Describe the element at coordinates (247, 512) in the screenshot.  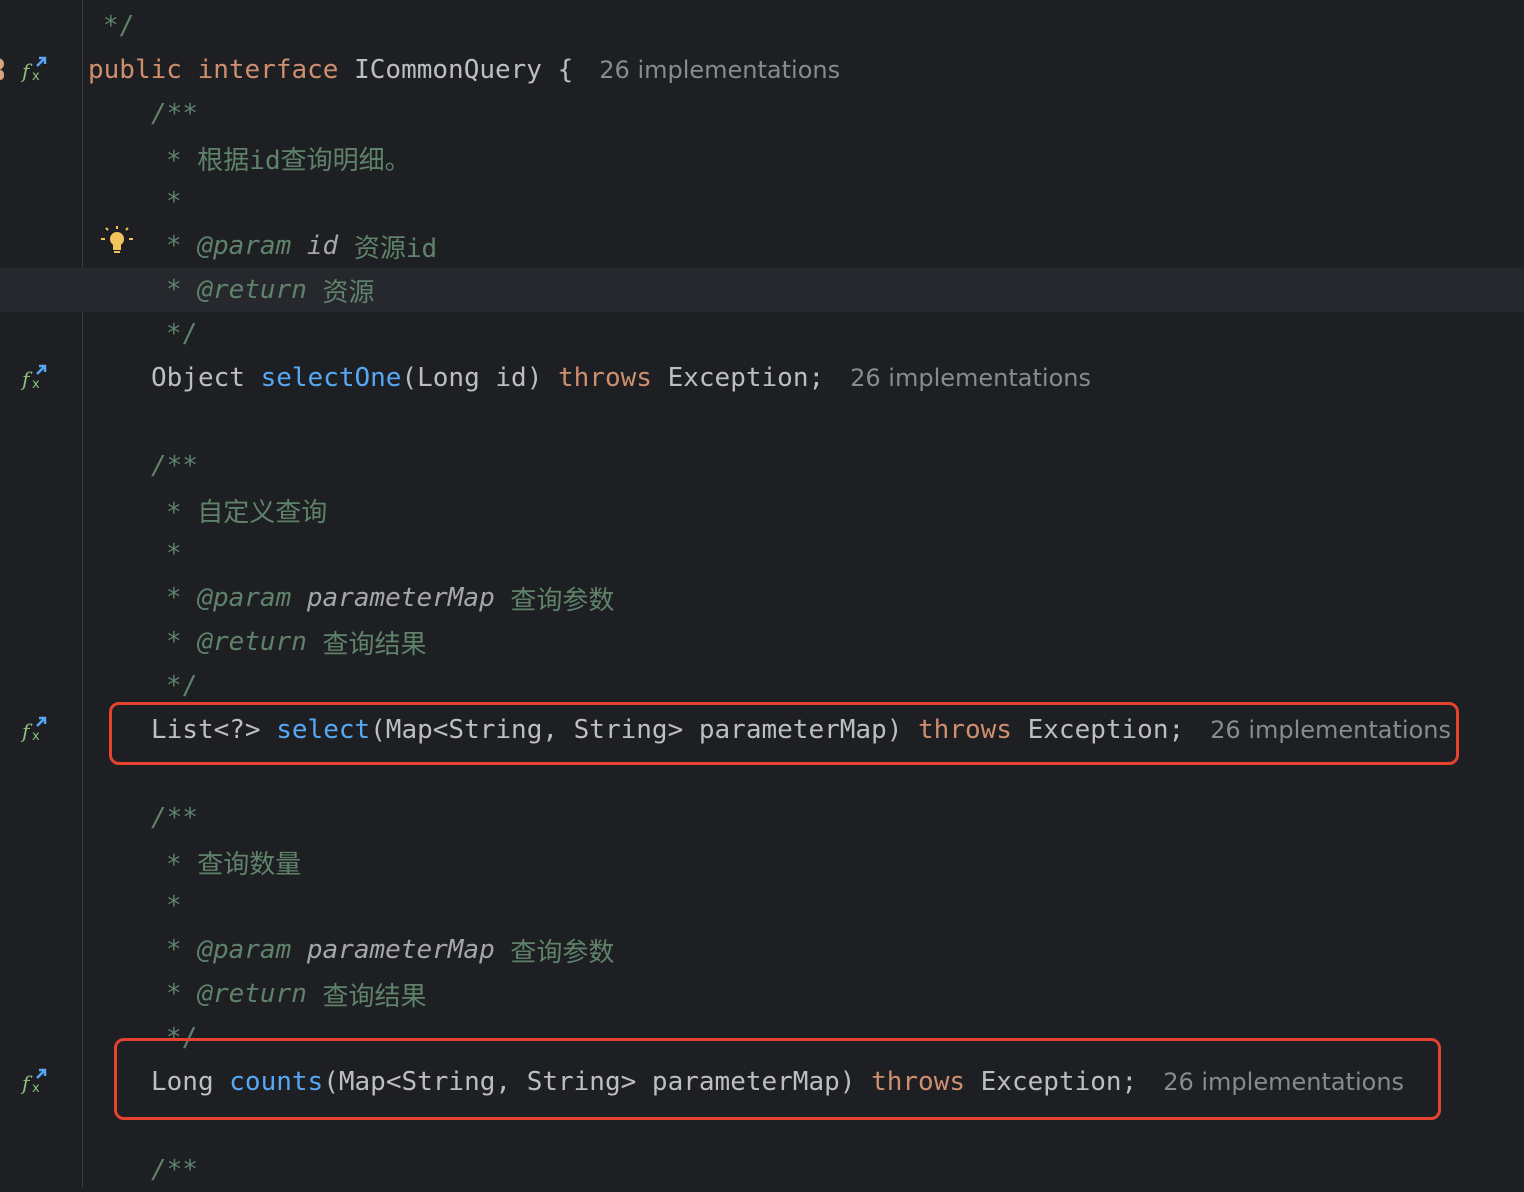
I see `doc-description: * 自定义查询` at that location.